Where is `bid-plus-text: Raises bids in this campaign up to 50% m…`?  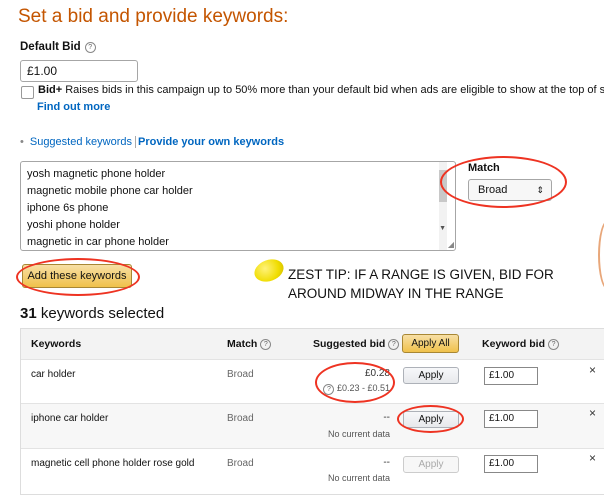
bid-plus-text: Raises bids in this campaign up to 50% m… is located at coordinates (333, 90).